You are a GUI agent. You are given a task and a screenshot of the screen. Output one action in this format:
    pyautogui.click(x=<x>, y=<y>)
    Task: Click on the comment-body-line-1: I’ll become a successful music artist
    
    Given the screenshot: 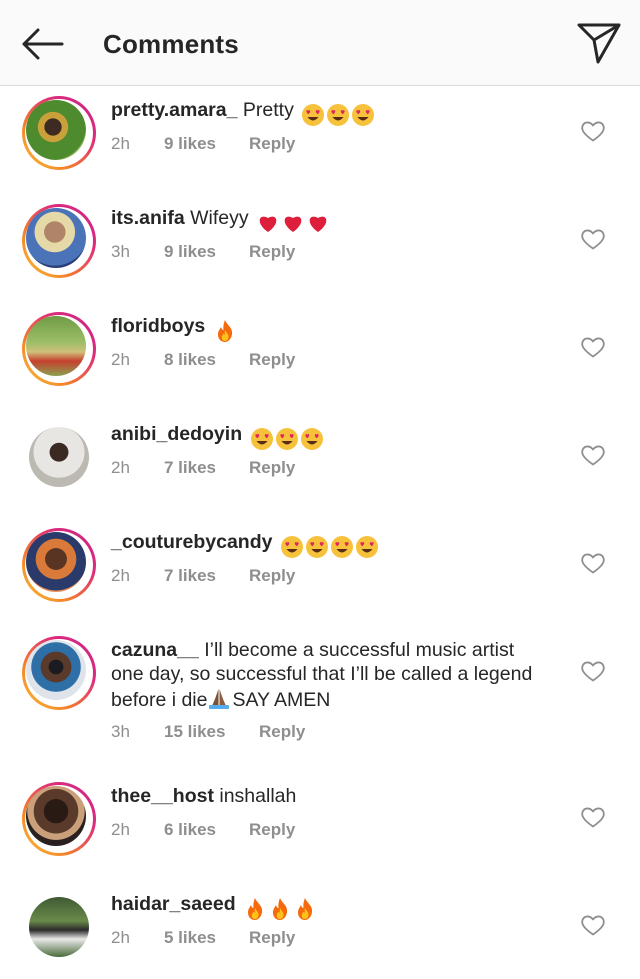 What is the action you would take?
    pyautogui.click(x=359, y=650)
    